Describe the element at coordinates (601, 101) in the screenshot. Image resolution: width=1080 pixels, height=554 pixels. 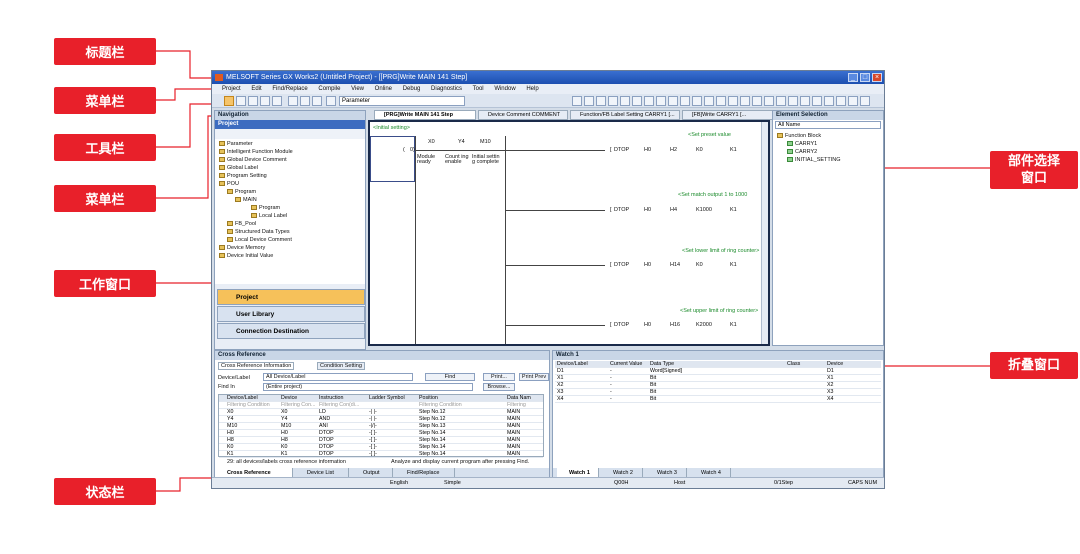
I see `tool-icon-c` at that location.